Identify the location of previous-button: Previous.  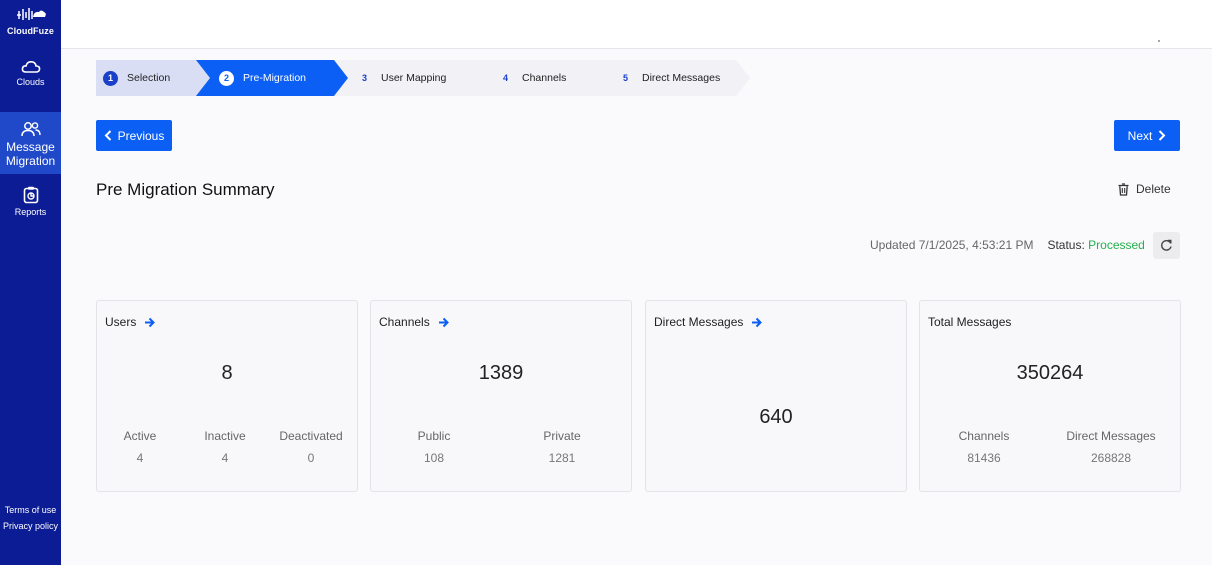
(134, 135).